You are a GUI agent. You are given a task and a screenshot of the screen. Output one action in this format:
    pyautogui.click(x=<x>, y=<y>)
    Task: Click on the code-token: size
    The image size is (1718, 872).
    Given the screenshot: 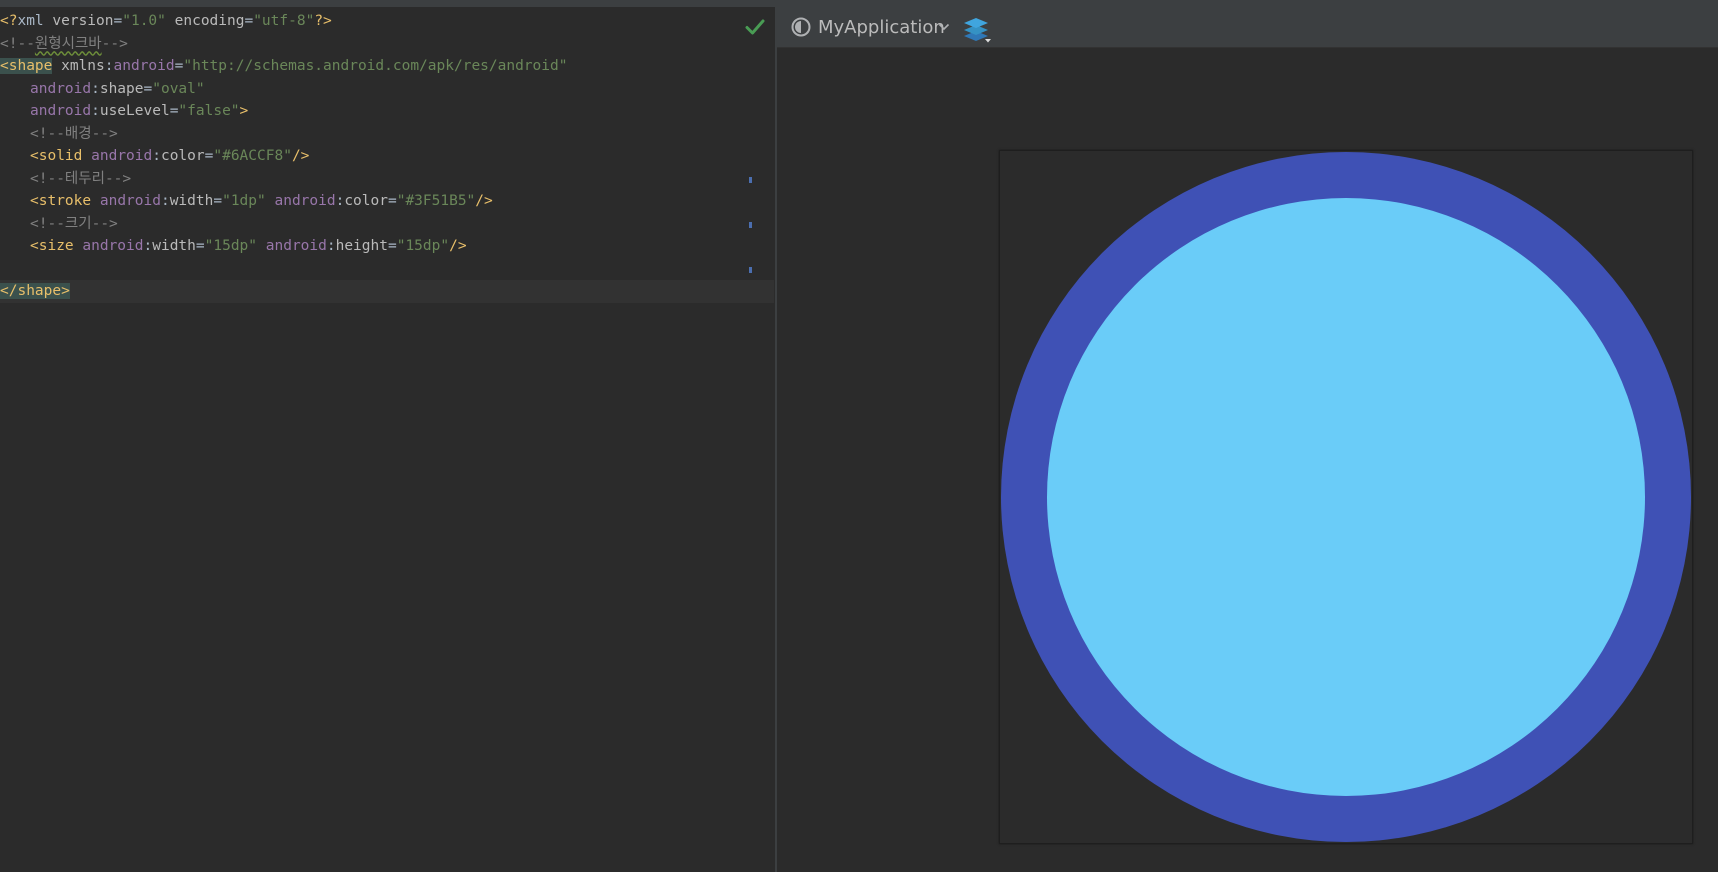 What is the action you would take?
    pyautogui.click(x=56, y=246)
    